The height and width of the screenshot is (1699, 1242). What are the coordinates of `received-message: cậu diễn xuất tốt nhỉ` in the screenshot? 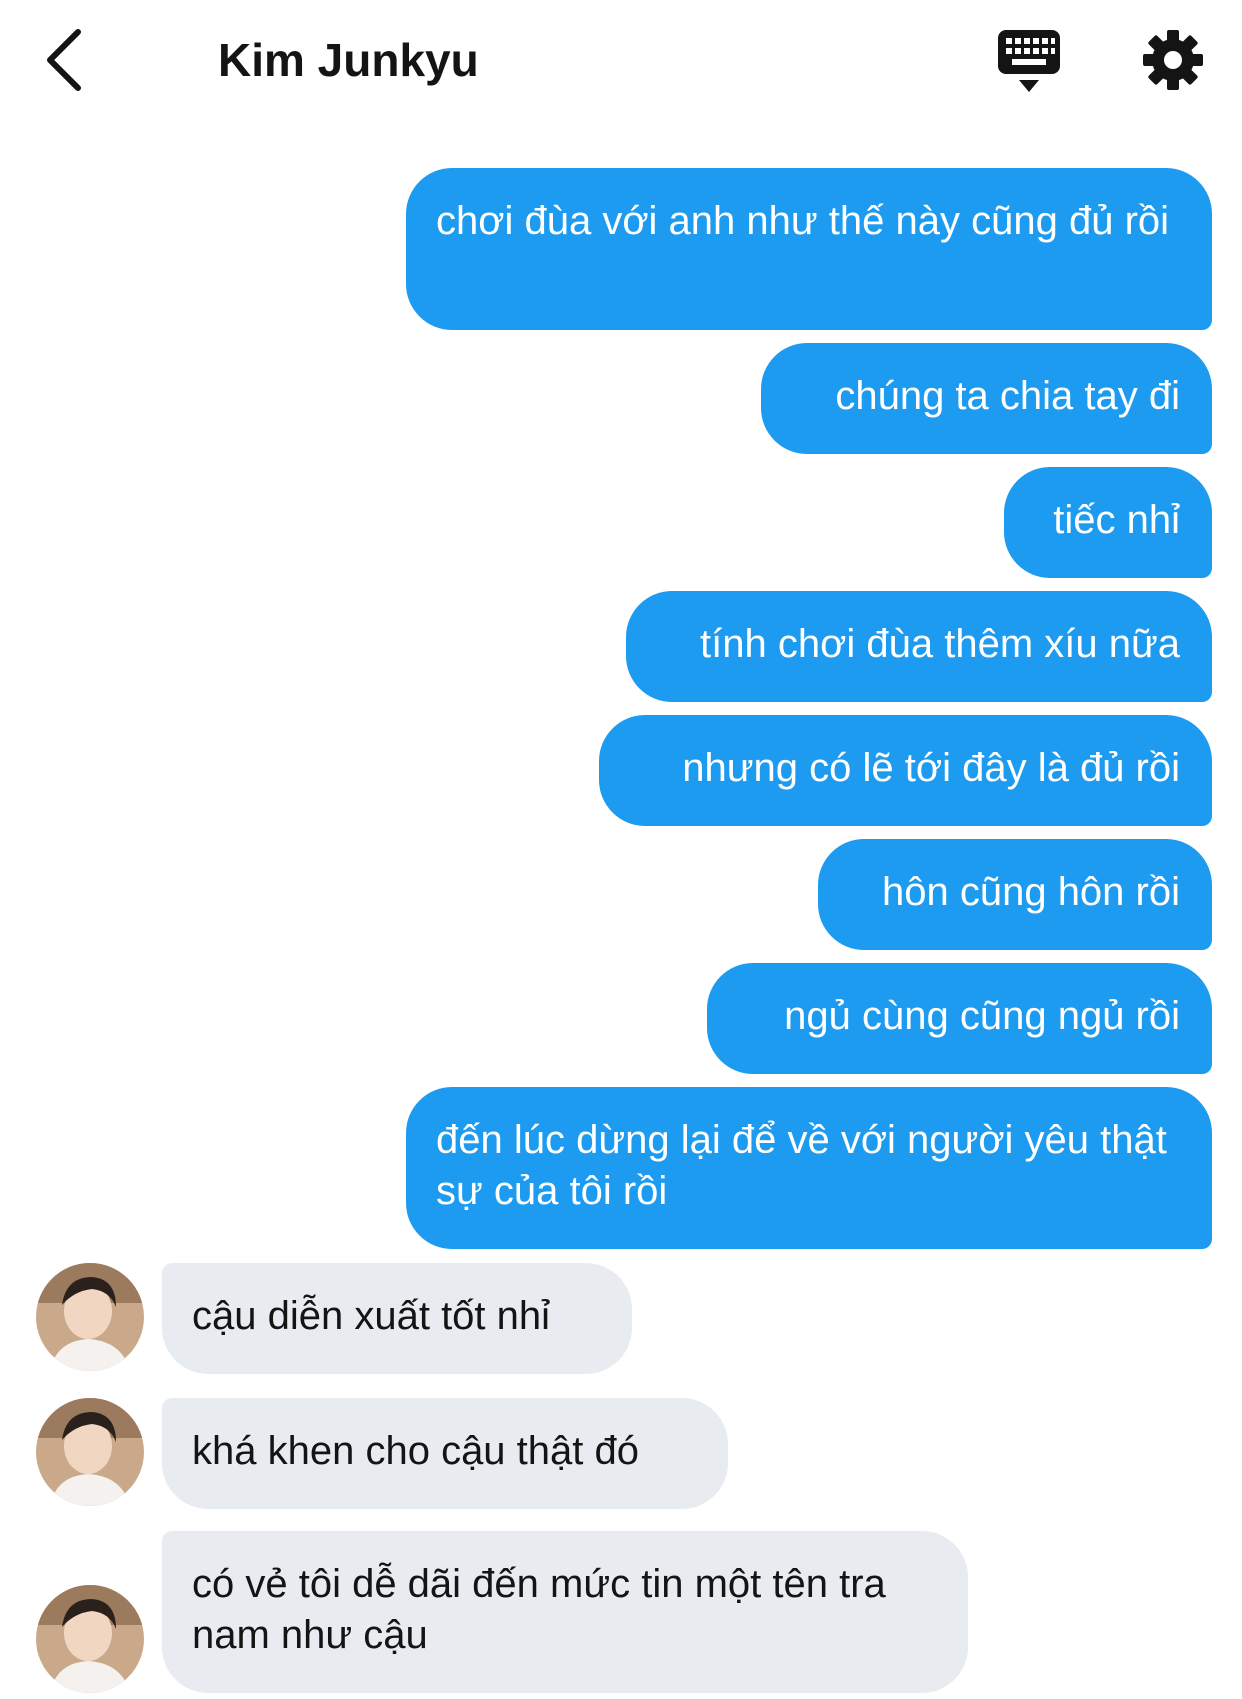 It's located at (397, 1318).